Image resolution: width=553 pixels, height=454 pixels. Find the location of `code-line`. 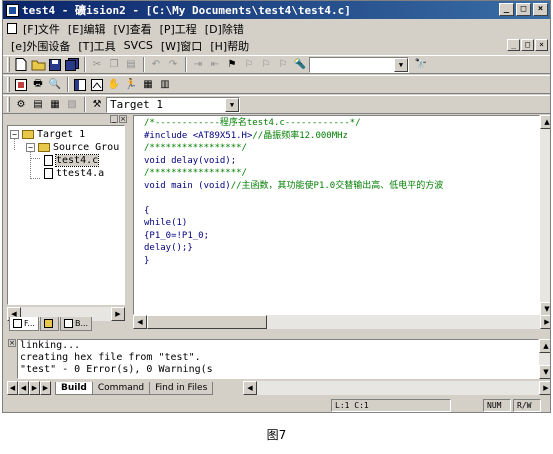

code-line is located at coordinates (293, 198).